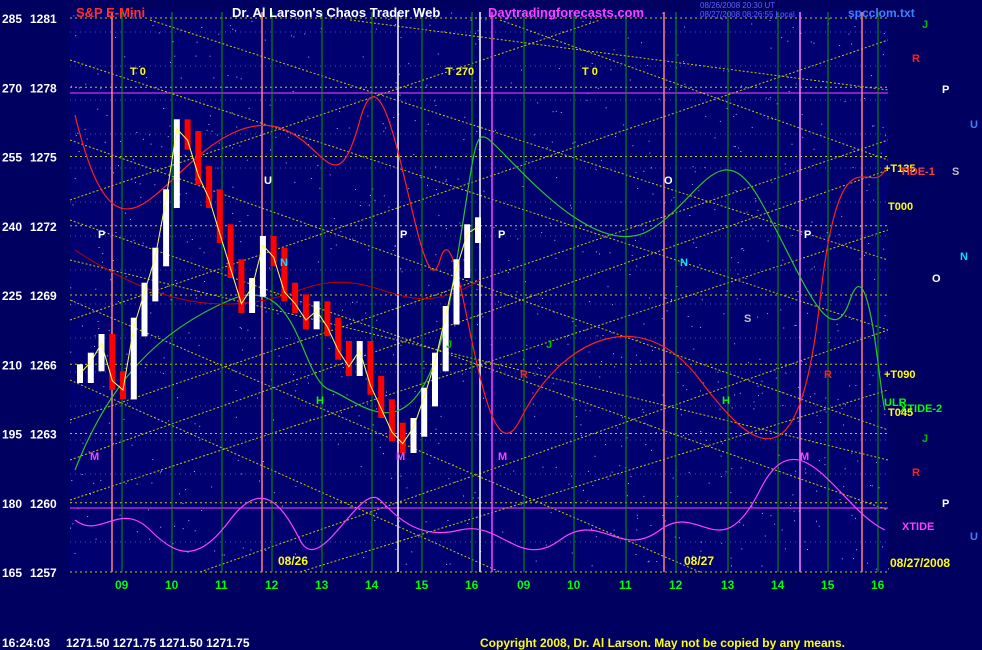 The image size is (982, 650). Describe the element at coordinates (12, 435) in the screenshot. I see `y-axis-number: 195` at that location.